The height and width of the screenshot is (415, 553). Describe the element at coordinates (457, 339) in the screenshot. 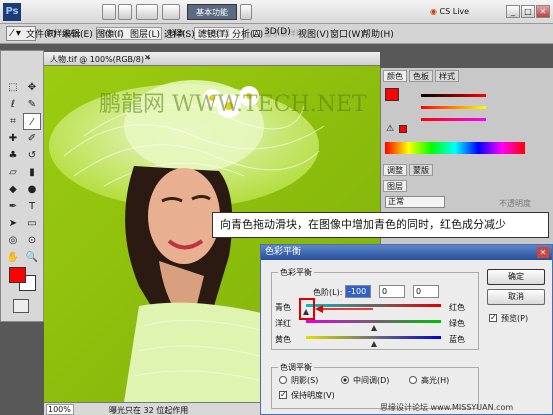

I see `slider-blue-label: 蓝色` at that location.